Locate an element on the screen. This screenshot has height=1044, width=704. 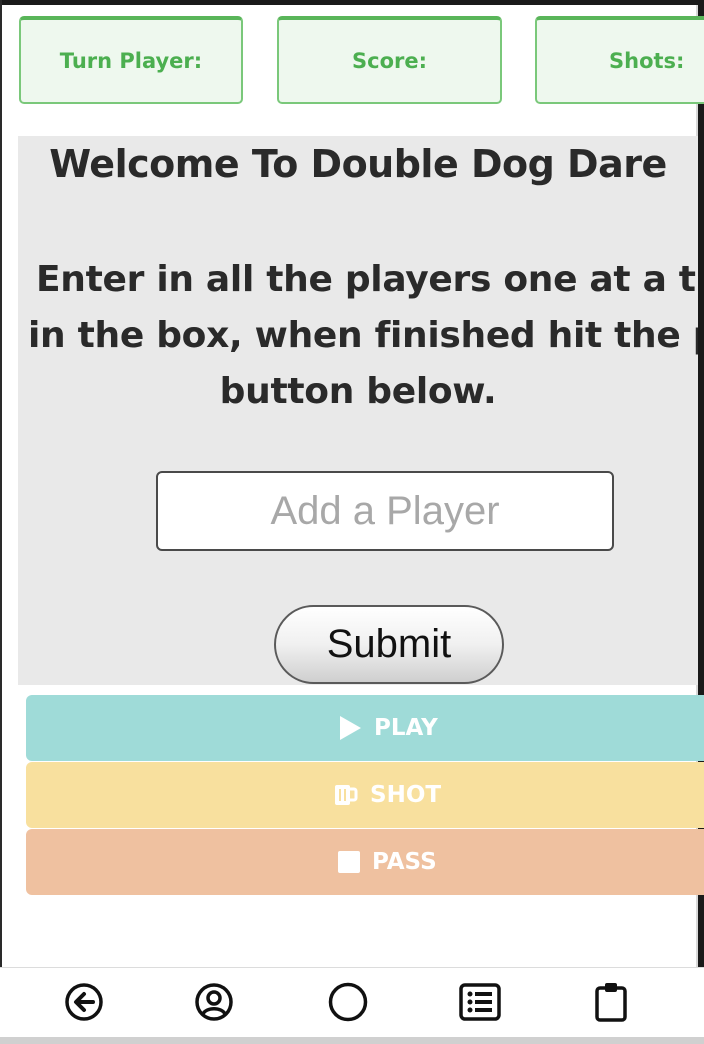
welcome-title: Welcome To Double Dog Dare is located at coordinates (358, 164).